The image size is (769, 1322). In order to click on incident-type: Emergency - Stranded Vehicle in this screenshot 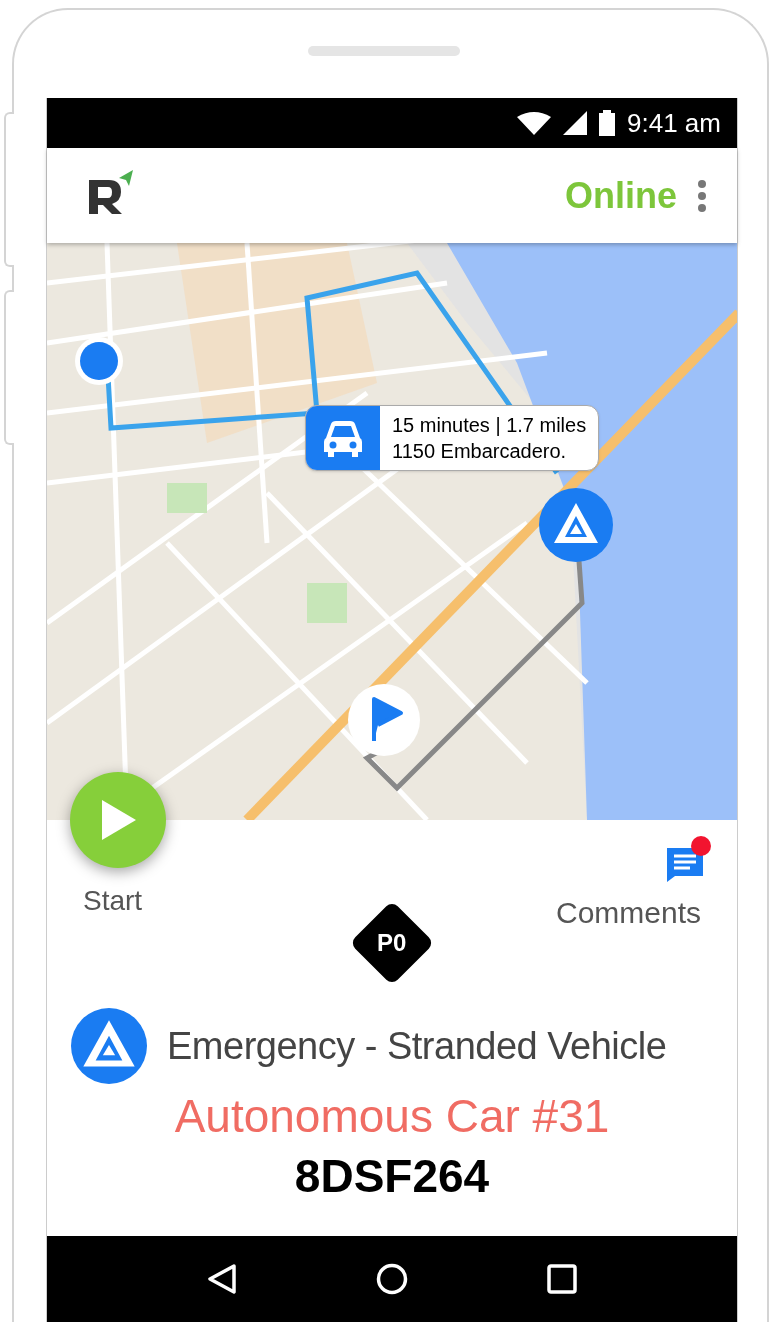, I will do `click(417, 1046)`.